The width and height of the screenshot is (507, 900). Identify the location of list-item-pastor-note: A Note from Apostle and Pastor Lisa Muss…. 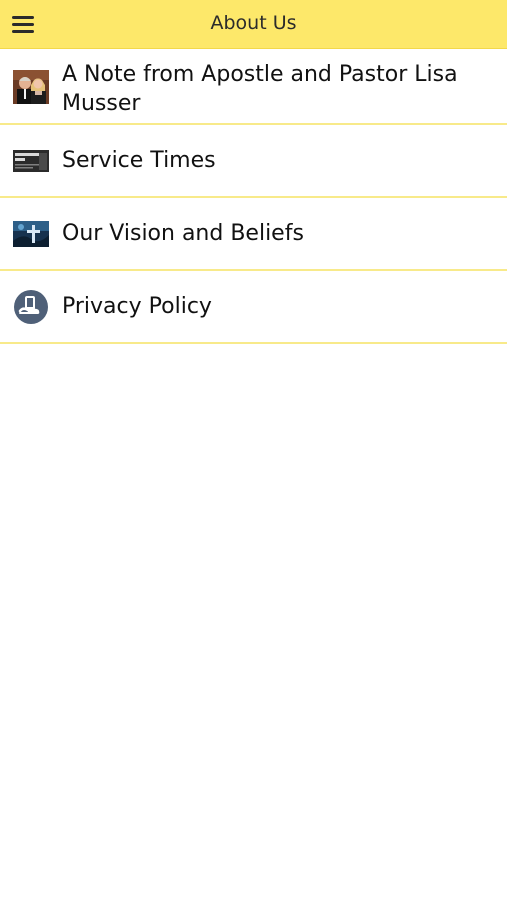
(253, 87).